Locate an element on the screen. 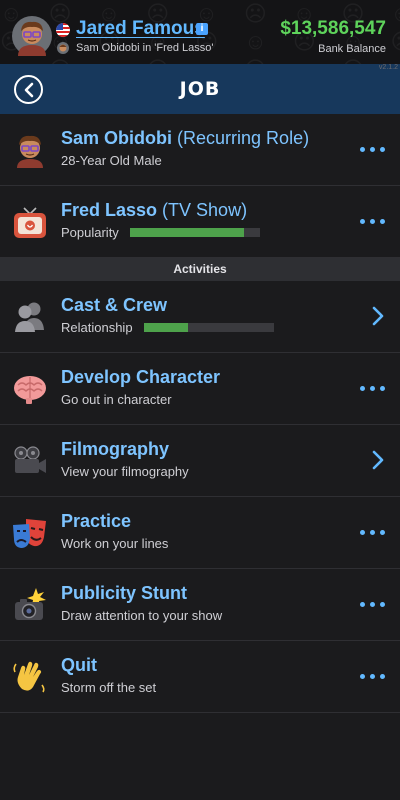 The height and width of the screenshot is (800, 400). nav-bar: JOB is located at coordinates (200, 89).